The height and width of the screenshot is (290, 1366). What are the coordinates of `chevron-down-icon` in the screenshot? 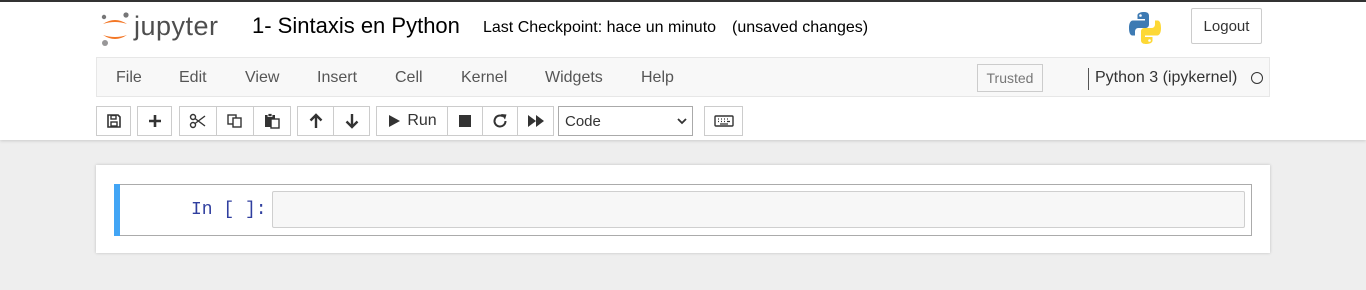 It's located at (682, 121).